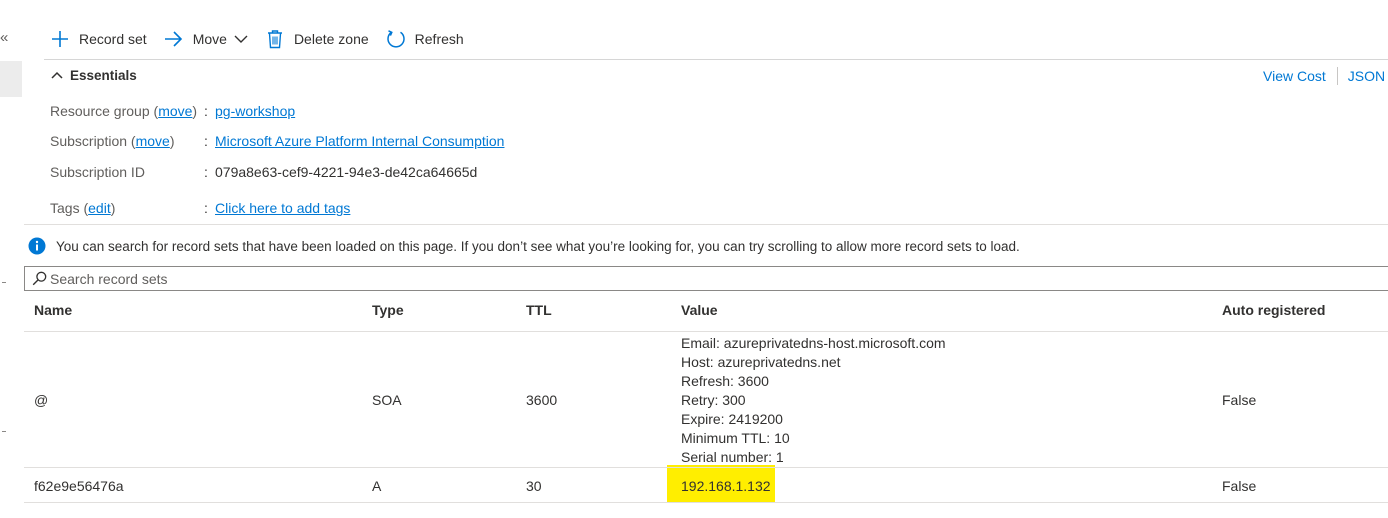 This screenshot has height=518, width=1388. What do you see at coordinates (713, 400) in the screenshot?
I see `soa-retry: Retry: 300` at bounding box center [713, 400].